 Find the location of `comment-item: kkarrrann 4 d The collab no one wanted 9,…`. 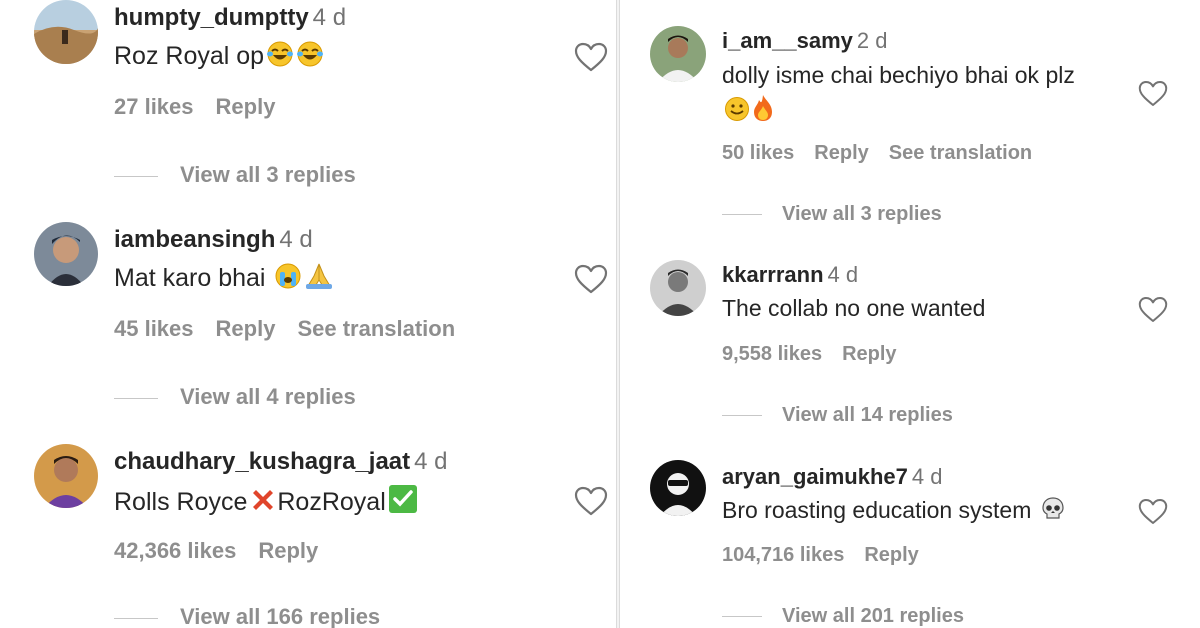

comment-item: kkarrrann 4 d The collab no one wanted 9,… is located at coordinates (910, 355).